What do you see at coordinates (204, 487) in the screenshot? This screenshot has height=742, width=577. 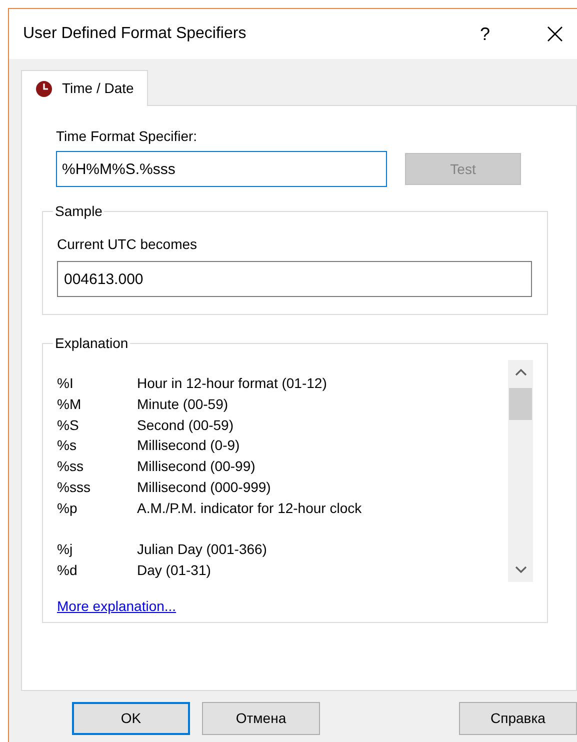 I see `specifier-description: Millisecond (000-999)` at bounding box center [204, 487].